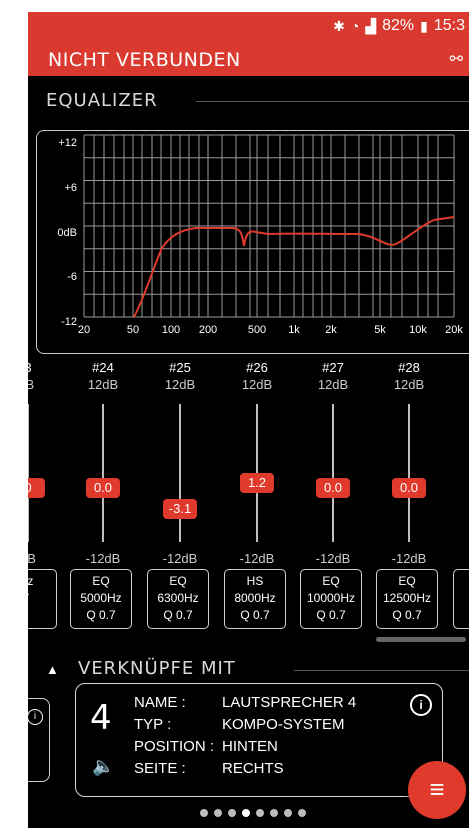  I want to click on band-min-gain: -, so click(460, 558).